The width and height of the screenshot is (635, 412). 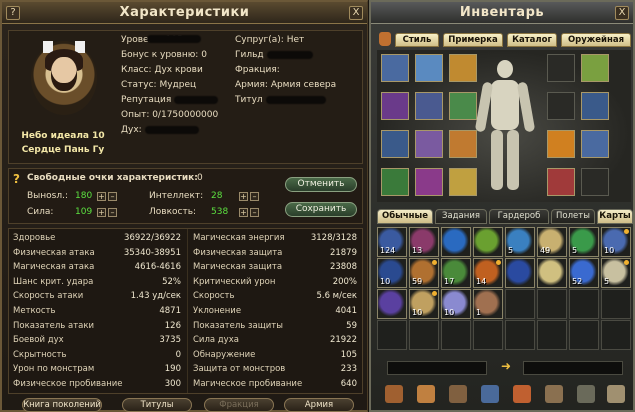 I want to click on strength-minus-button: –, so click(x=112, y=212).